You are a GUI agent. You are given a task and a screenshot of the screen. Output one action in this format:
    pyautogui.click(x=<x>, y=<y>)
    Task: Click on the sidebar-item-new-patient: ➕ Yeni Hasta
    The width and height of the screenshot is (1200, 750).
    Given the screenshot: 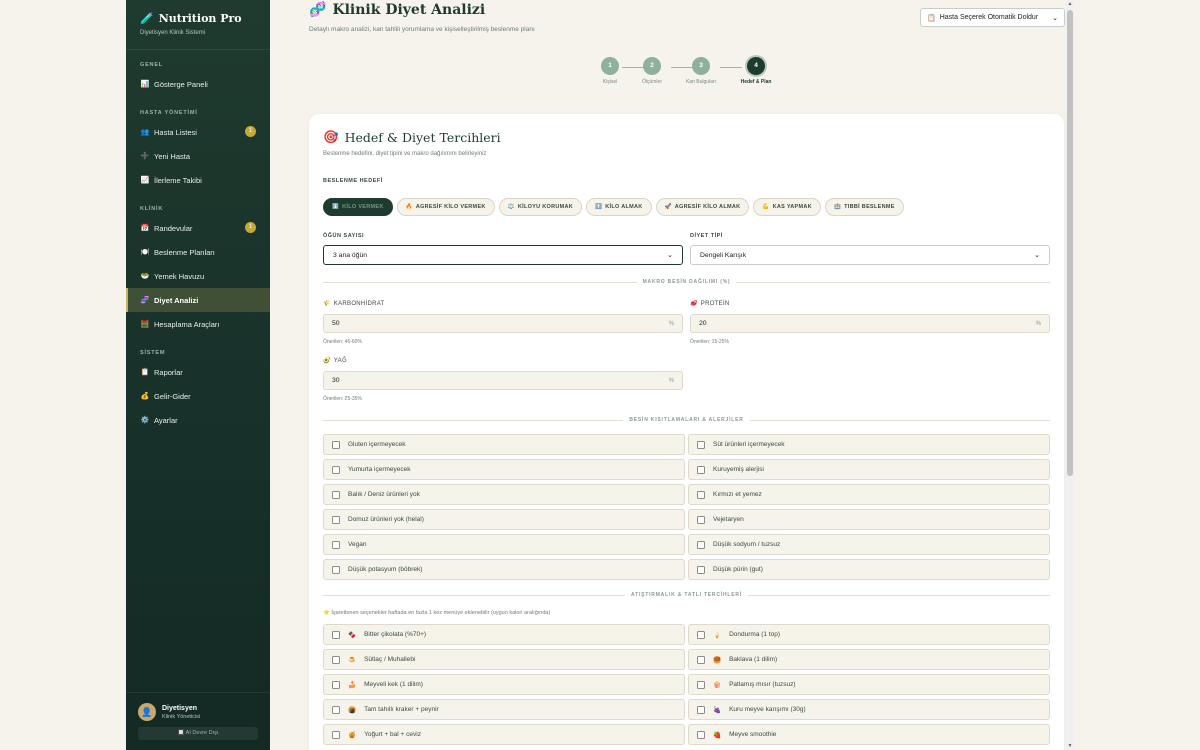 What is the action you would take?
    pyautogui.click(x=198, y=156)
    